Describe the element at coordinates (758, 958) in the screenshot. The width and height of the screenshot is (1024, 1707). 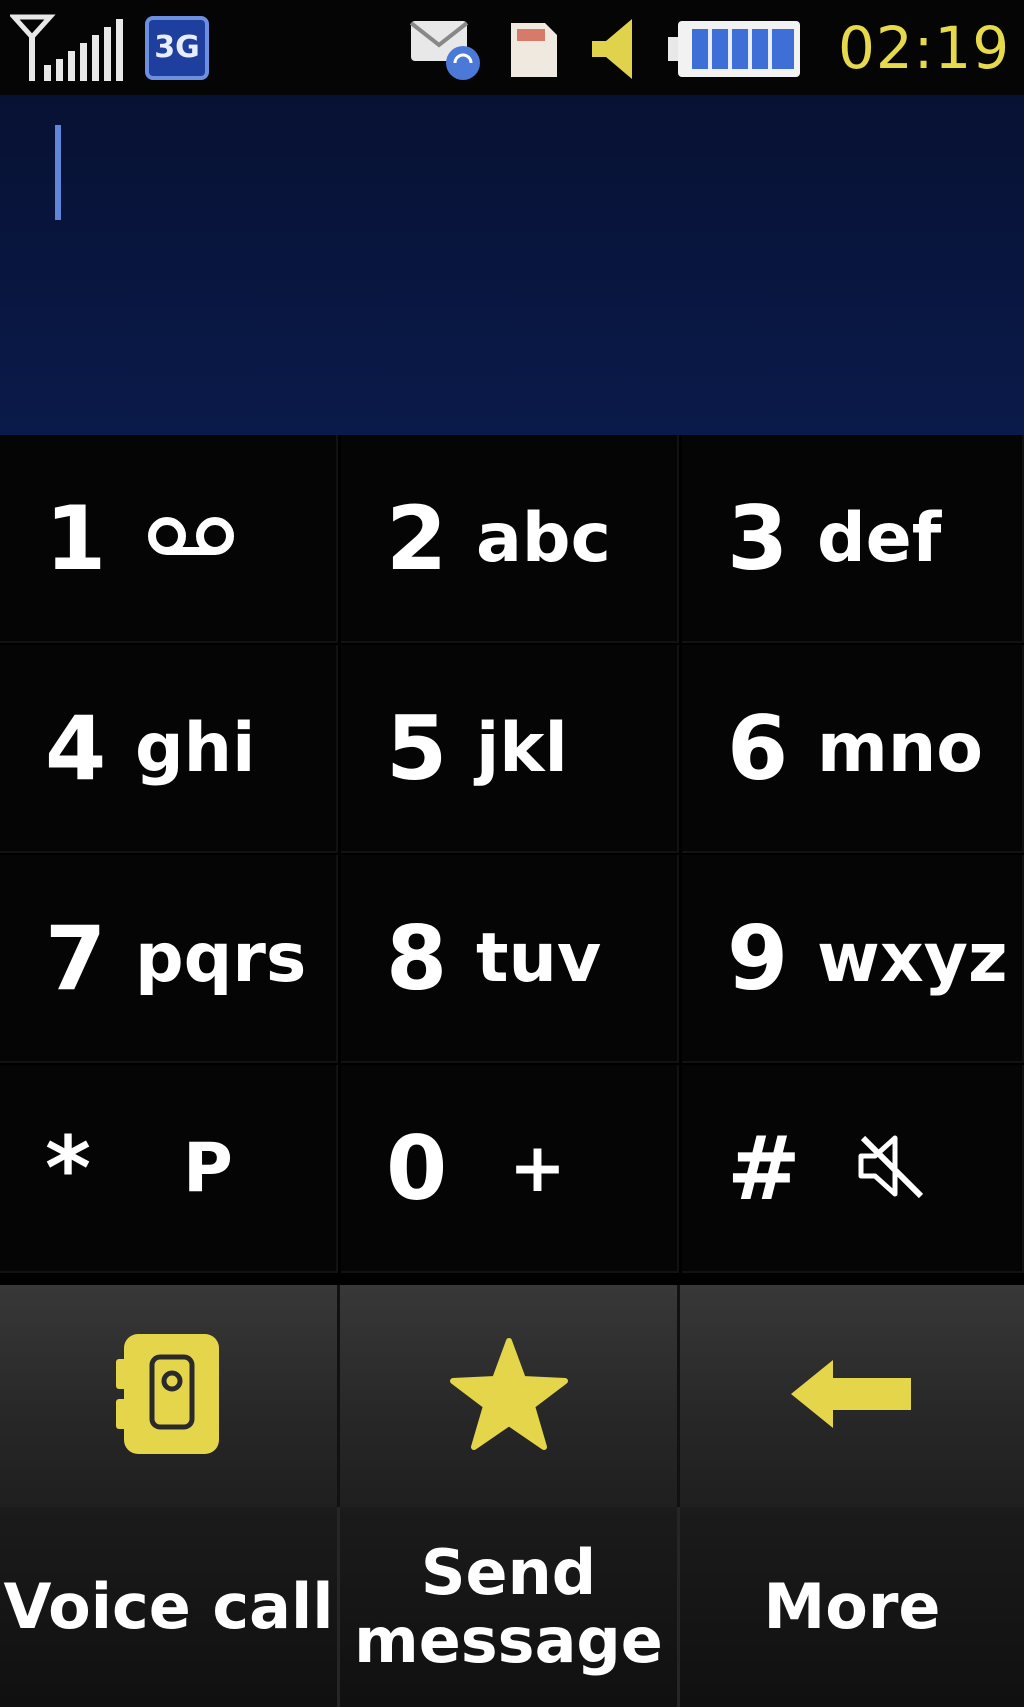
I see `key-digit: 9` at that location.